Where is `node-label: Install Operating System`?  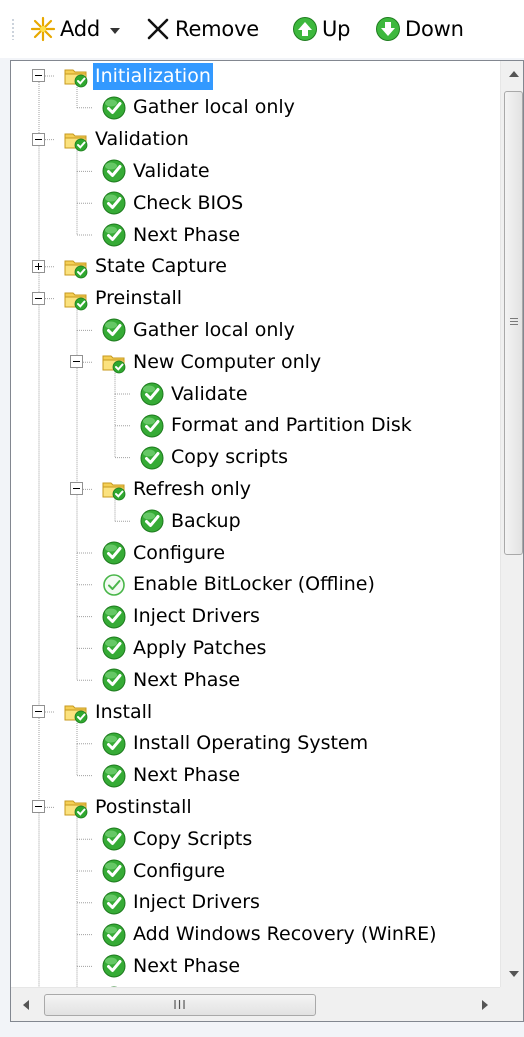 node-label: Install Operating System is located at coordinates (251, 743).